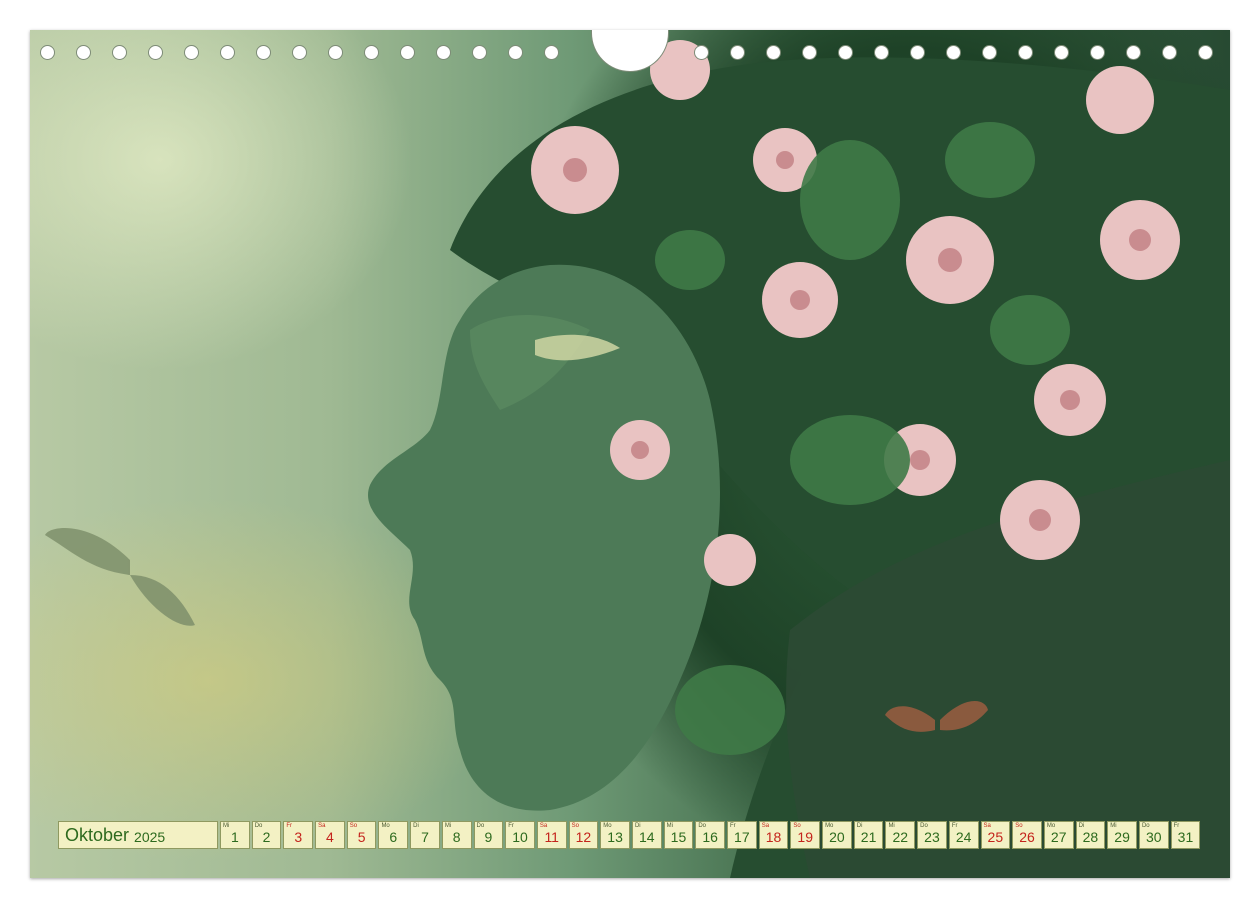 The width and height of the screenshot is (1260, 908). I want to click on day-cell: Di 28, so click(1090, 835).